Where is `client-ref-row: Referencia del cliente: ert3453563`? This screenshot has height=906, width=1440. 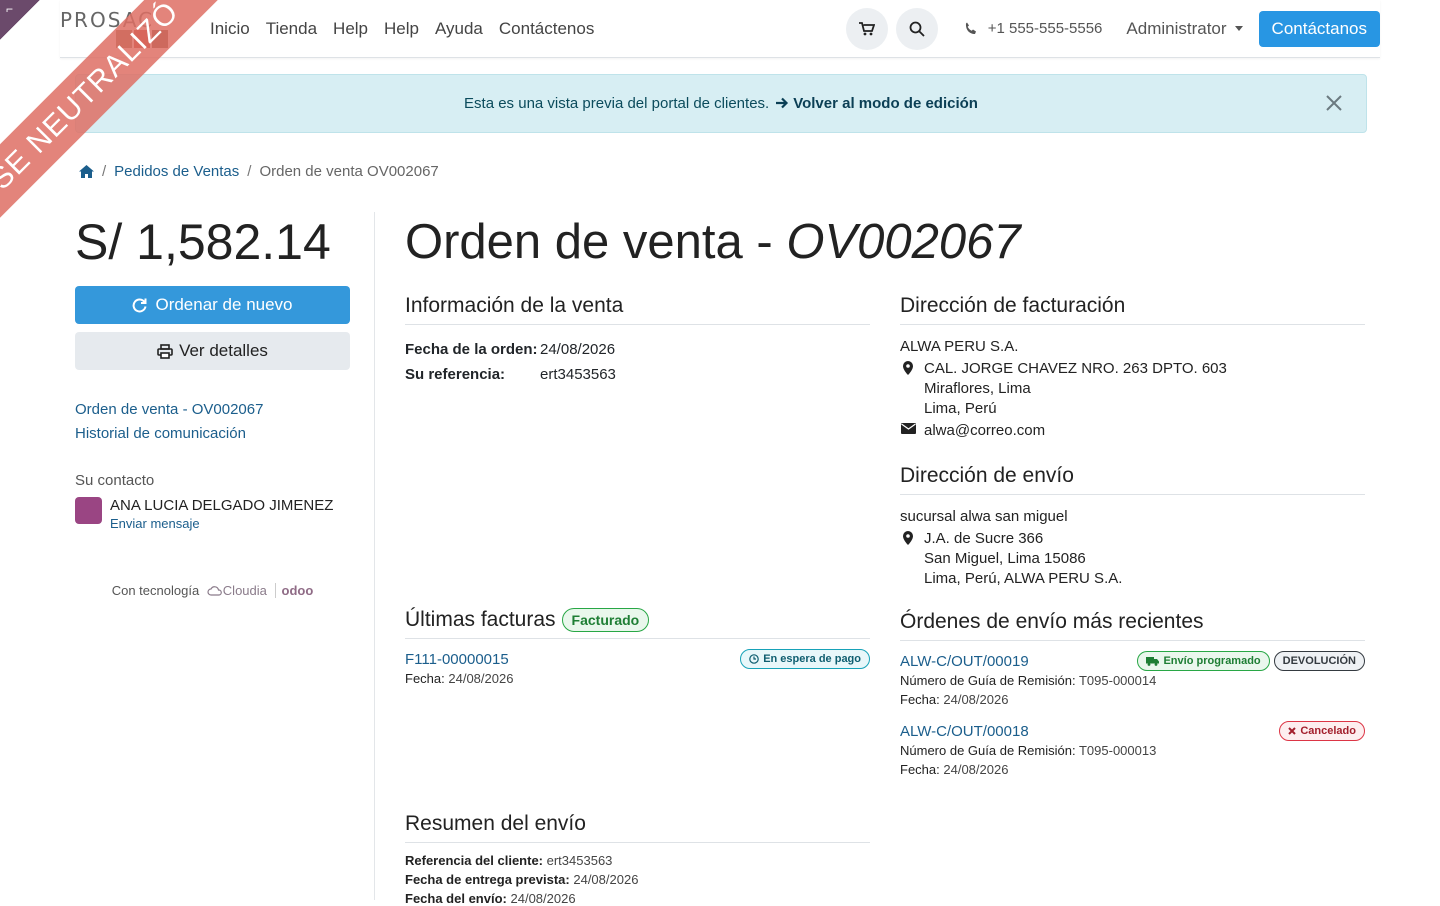 client-ref-row: Referencia del cliente: ert3453563 is located at coordinates (637, 860).